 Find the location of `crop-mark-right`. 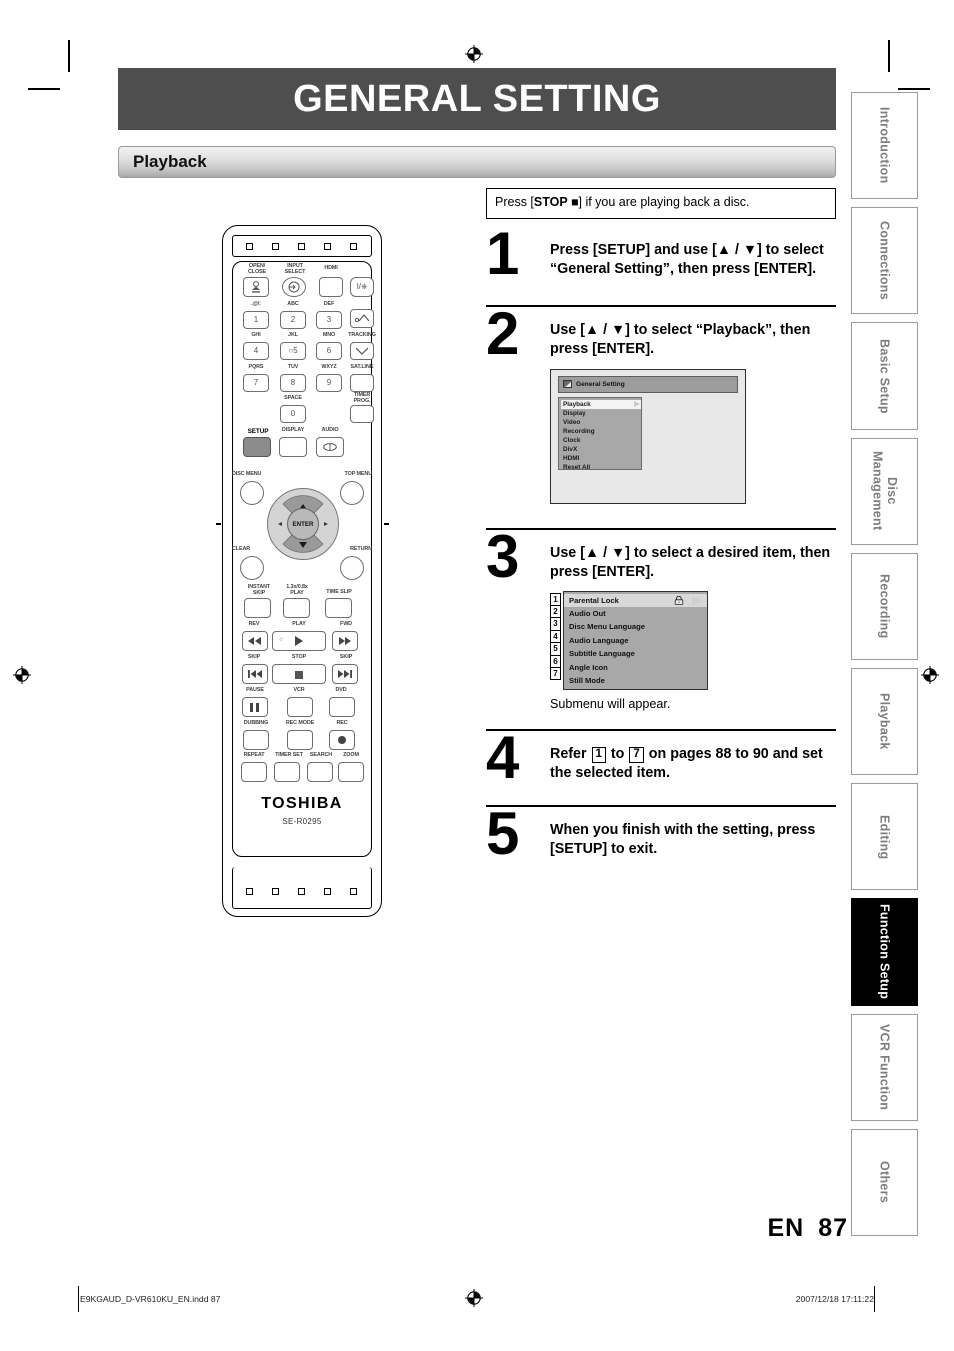

crop-mark-right is located at coordinates (914, 89).